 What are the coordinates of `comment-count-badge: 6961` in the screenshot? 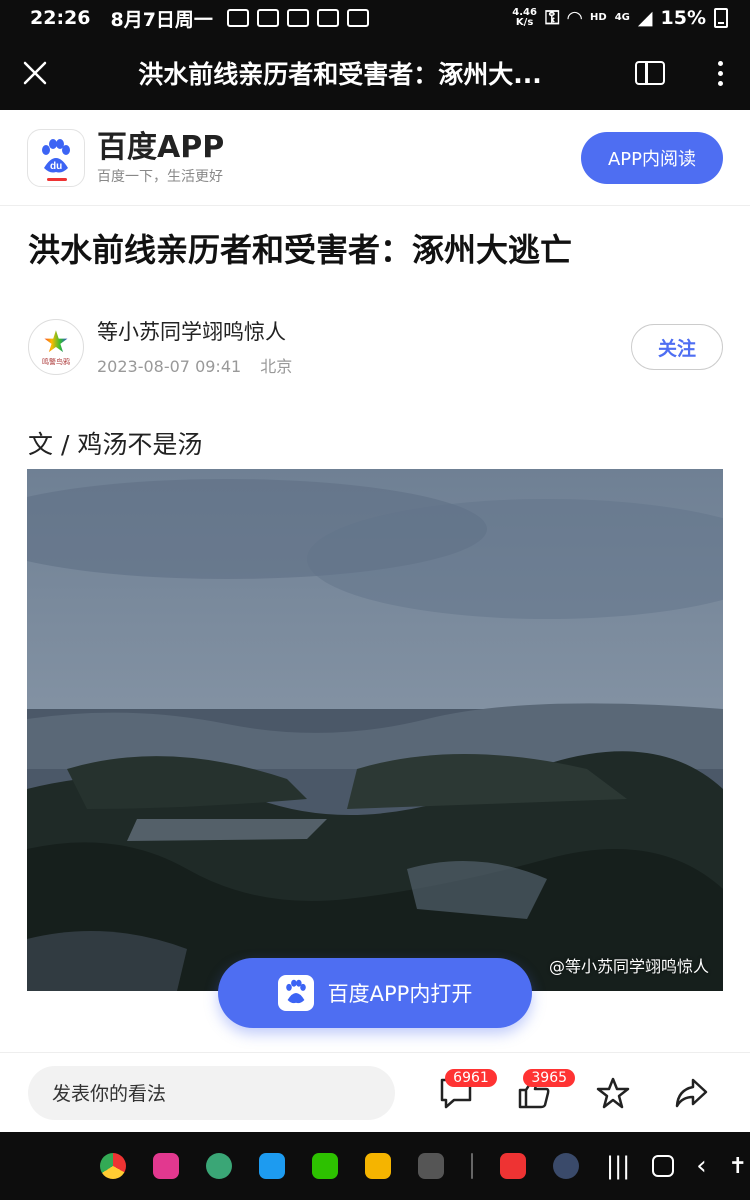 It's located at (471, 1077).